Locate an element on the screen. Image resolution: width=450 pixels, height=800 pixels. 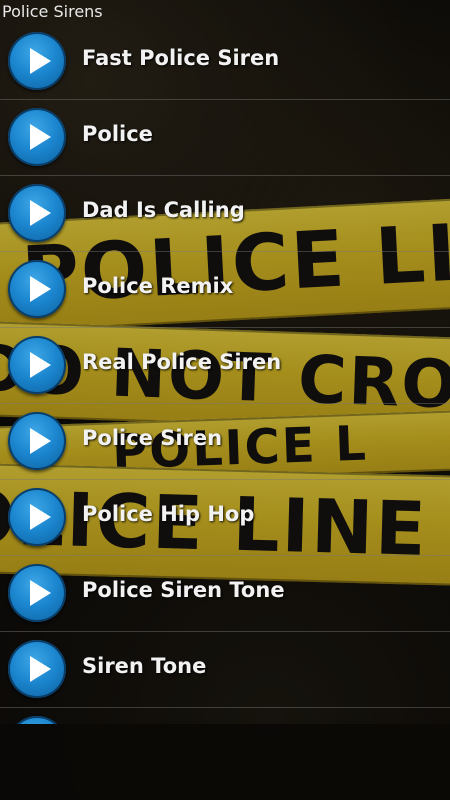
list-item-label: Police Remix is located at coordinates (158, 286).